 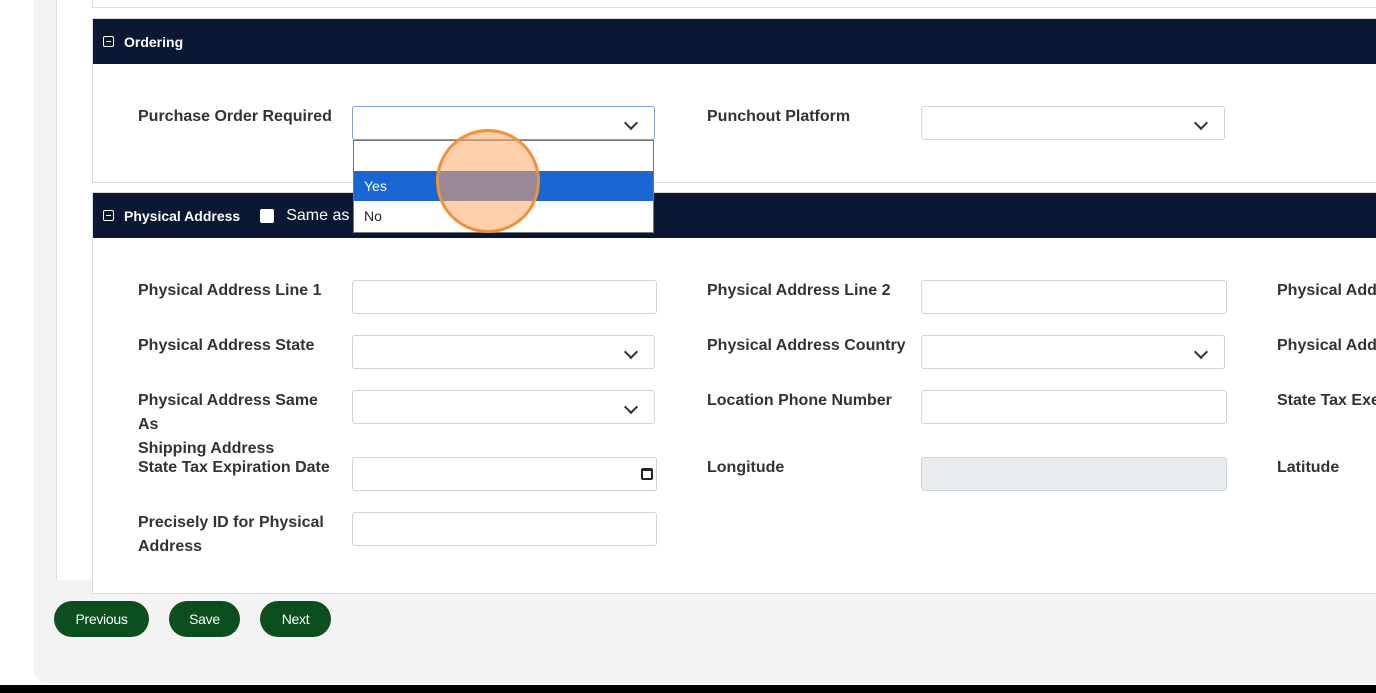 What do you see at coordinates (238, 535) in the screenshot?
I see `precisely-id-label: Precisely ID for Physical Address` at bounding box center [238, 535].